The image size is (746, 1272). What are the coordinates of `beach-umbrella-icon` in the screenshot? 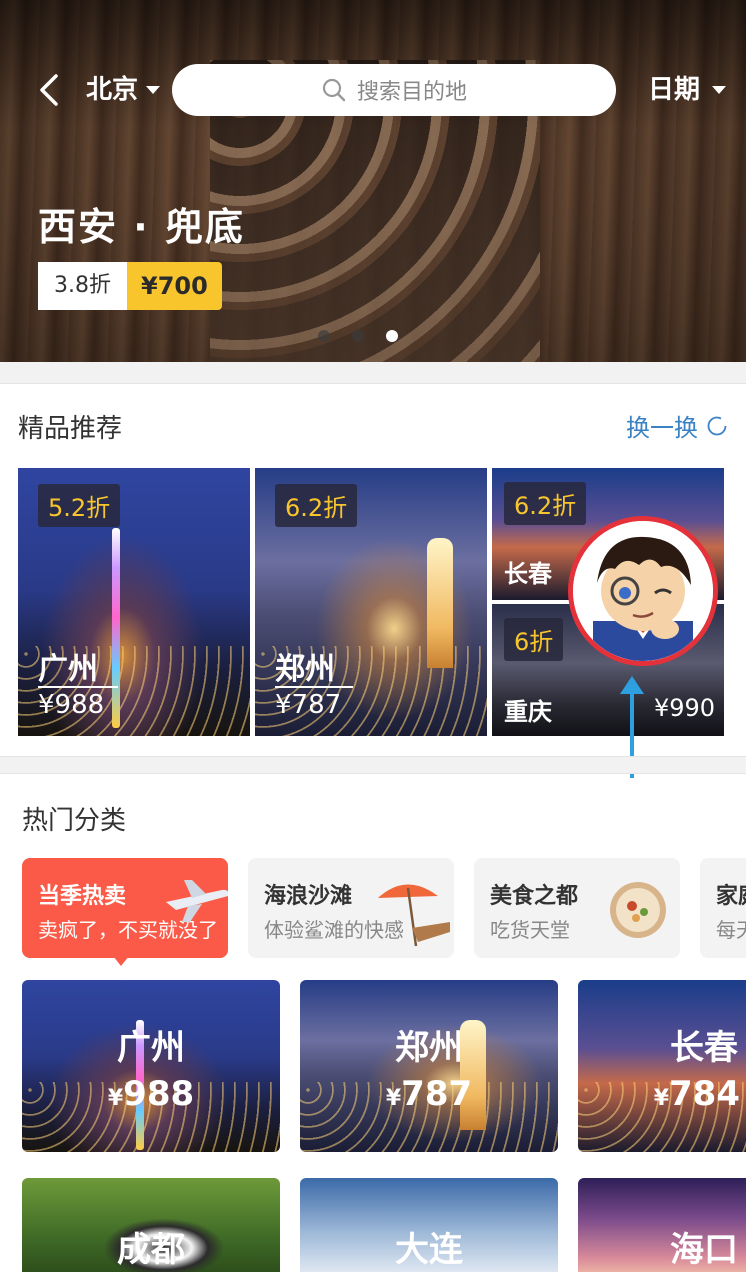 It's located at (414, 915).